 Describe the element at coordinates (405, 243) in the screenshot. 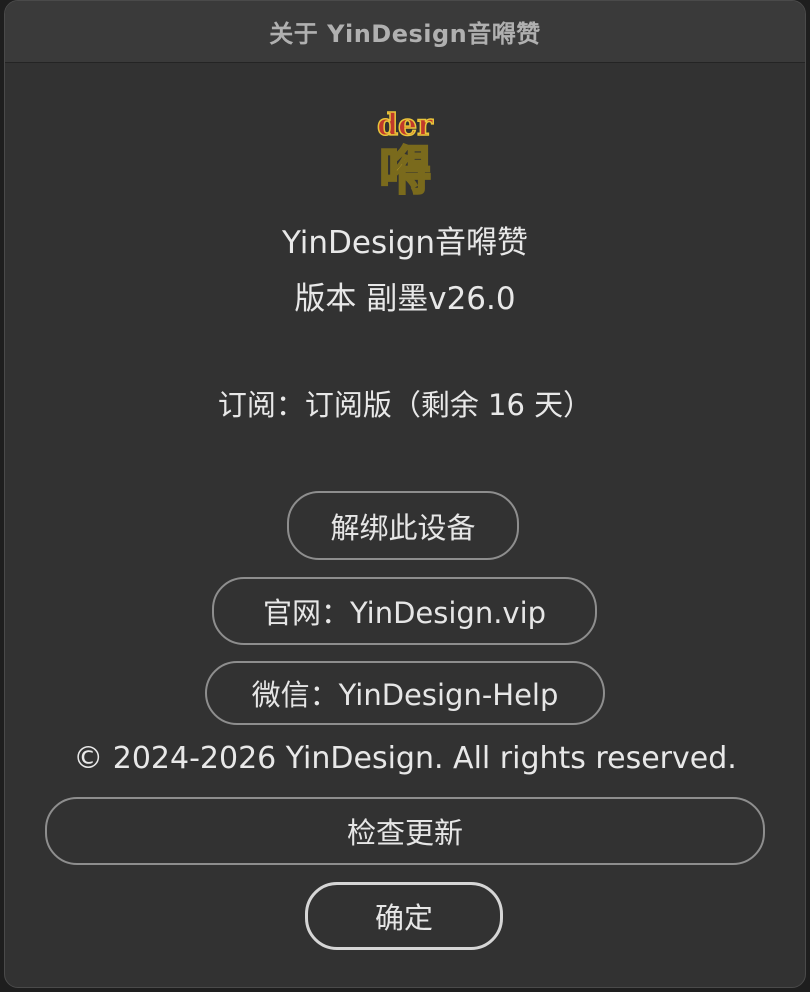

I see `app-name: YinDesign音嘚赞` at that location.